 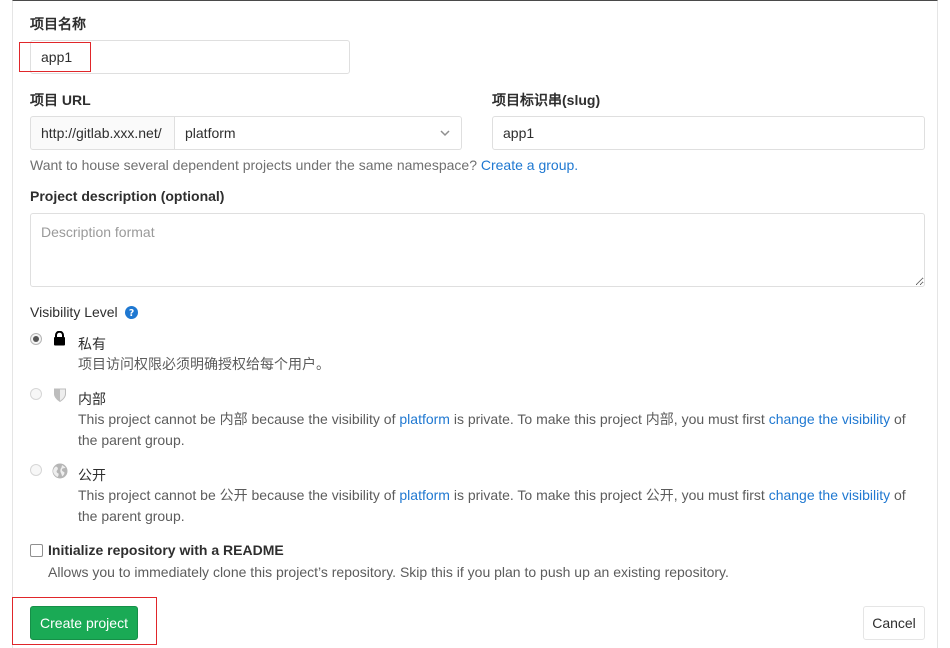 What do you see at coordinates (210, 133) in the screenshot?
I see `namespace-value: platform` at bounding box center [210, 133].